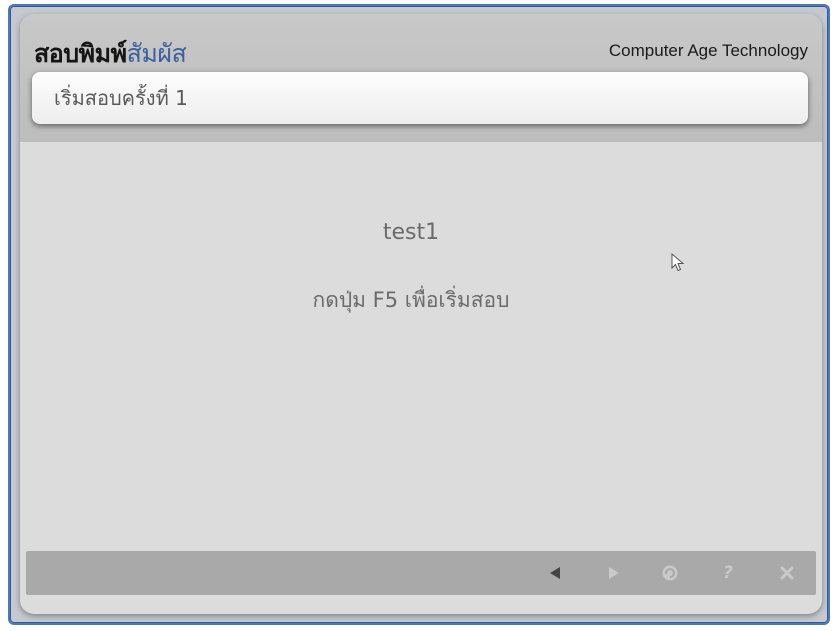 Image resolution: width=838 pixels, height=631 pixels. I want to click on start-instruction: กดปุ่ม F5 เพื่อเริ่มสอบ, so click(411, 300).